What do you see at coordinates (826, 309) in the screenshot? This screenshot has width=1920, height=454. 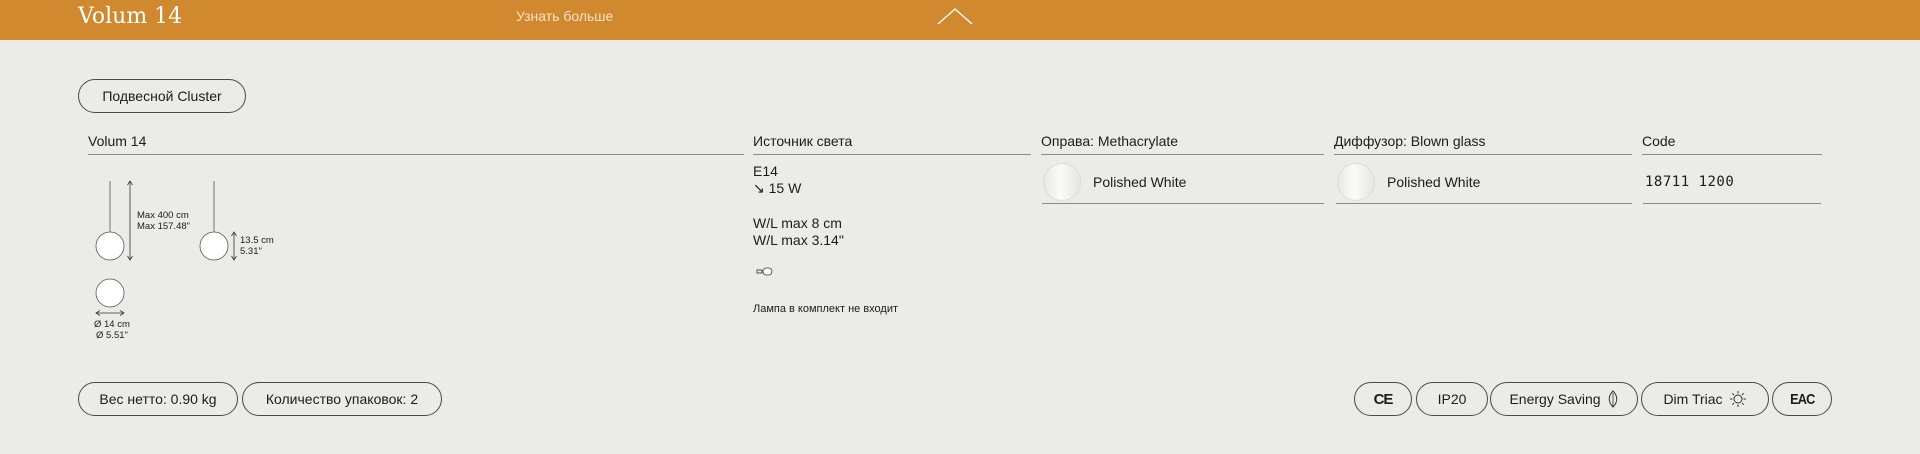 I see `bulb-not-included-note: Лампа в комплект не входит` at bounding box center [826, 309].